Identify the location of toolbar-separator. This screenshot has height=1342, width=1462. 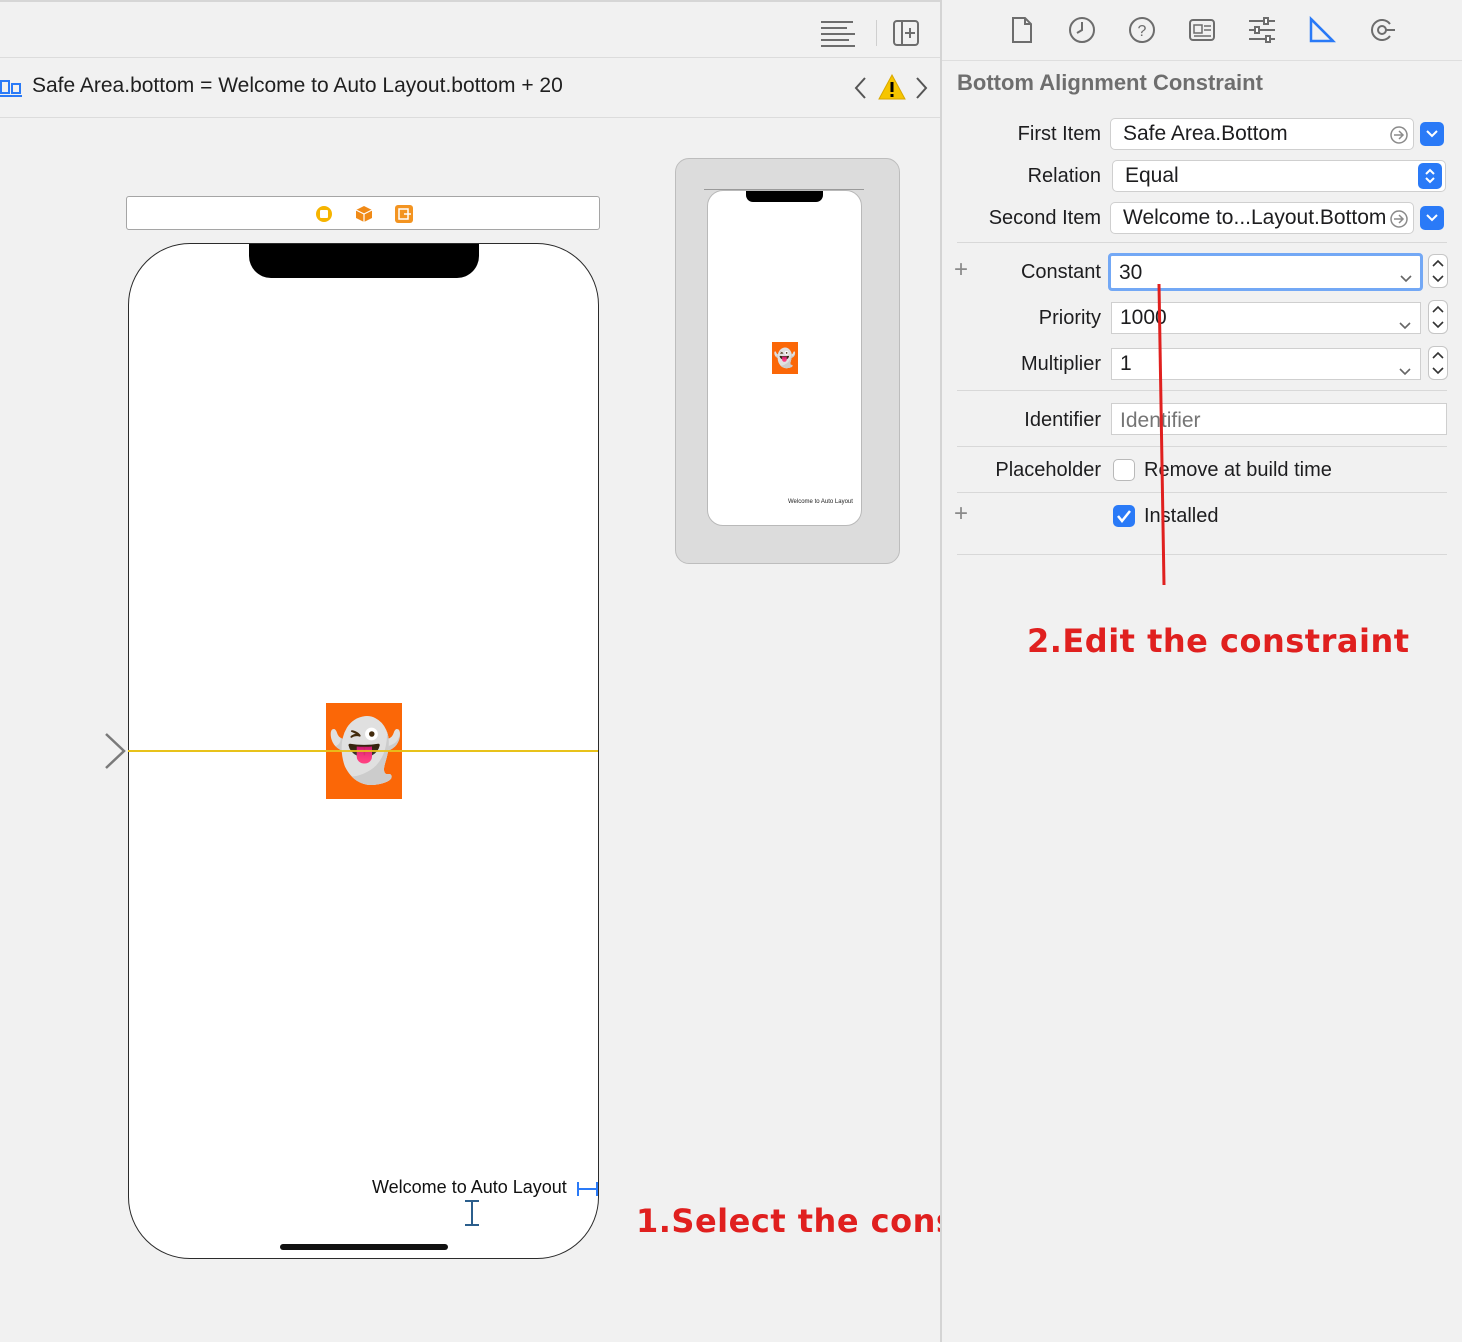
(876, 33).